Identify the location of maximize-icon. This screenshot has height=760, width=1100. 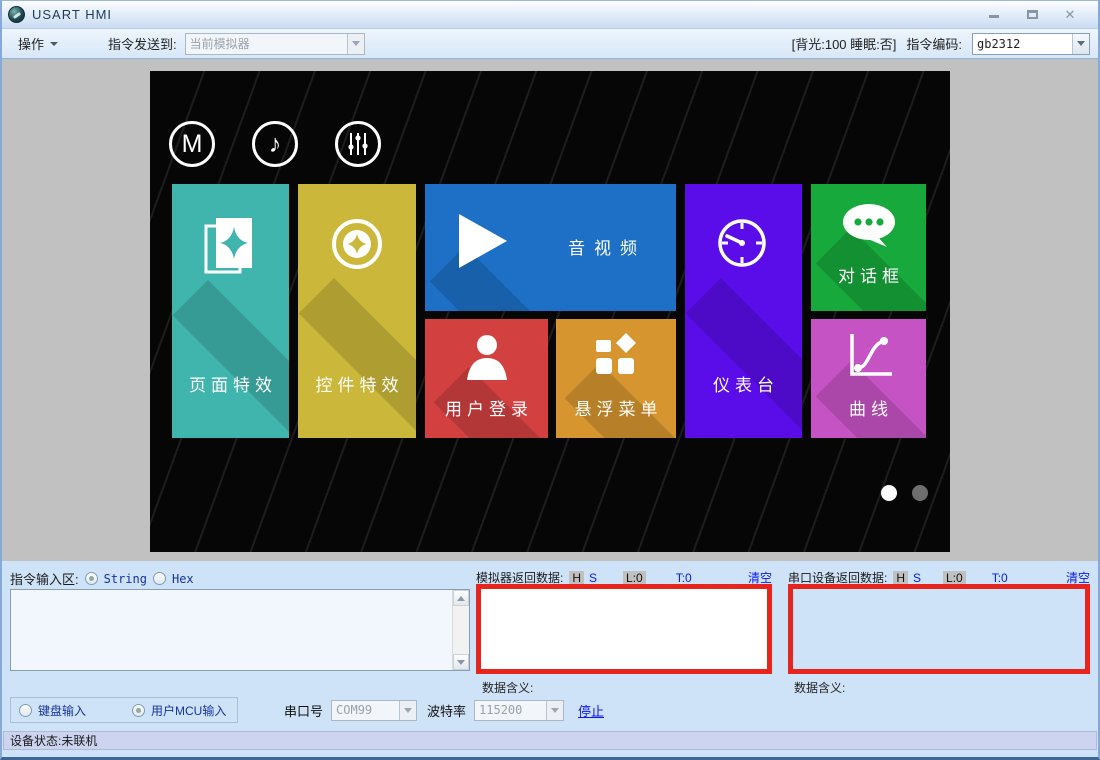
(1032, 14).